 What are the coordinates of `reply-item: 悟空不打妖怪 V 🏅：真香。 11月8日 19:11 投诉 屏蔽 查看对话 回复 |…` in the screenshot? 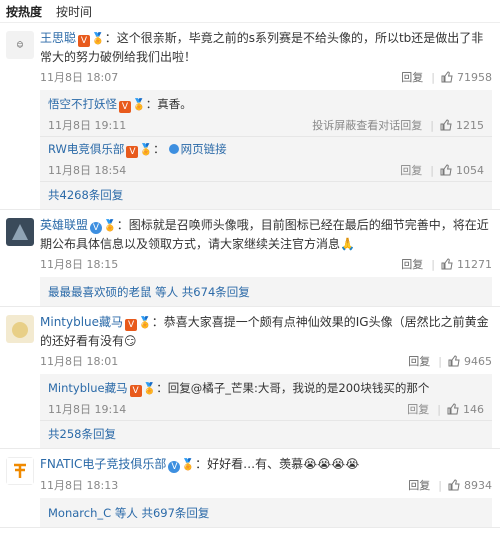 It's located at (266, 114).